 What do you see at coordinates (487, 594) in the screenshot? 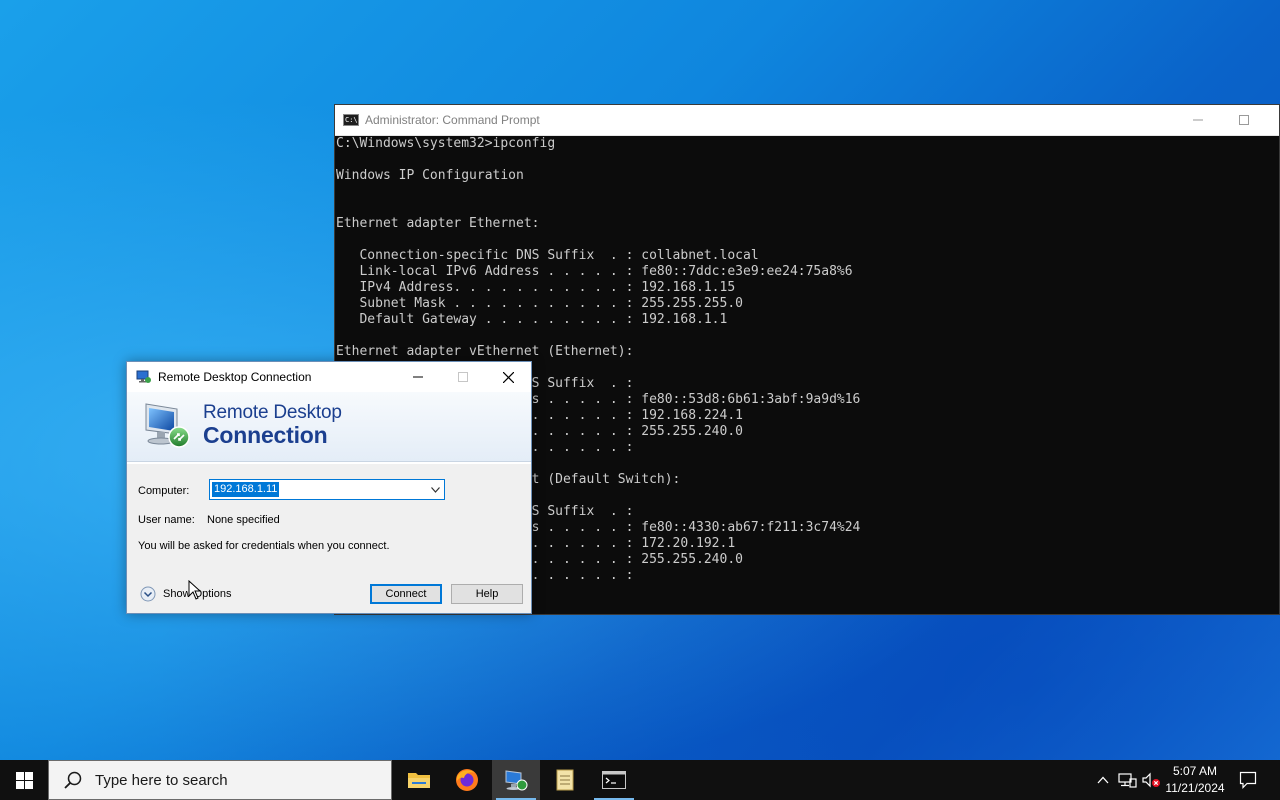
I see `help-button: Help` at bounding box center [487, 594].